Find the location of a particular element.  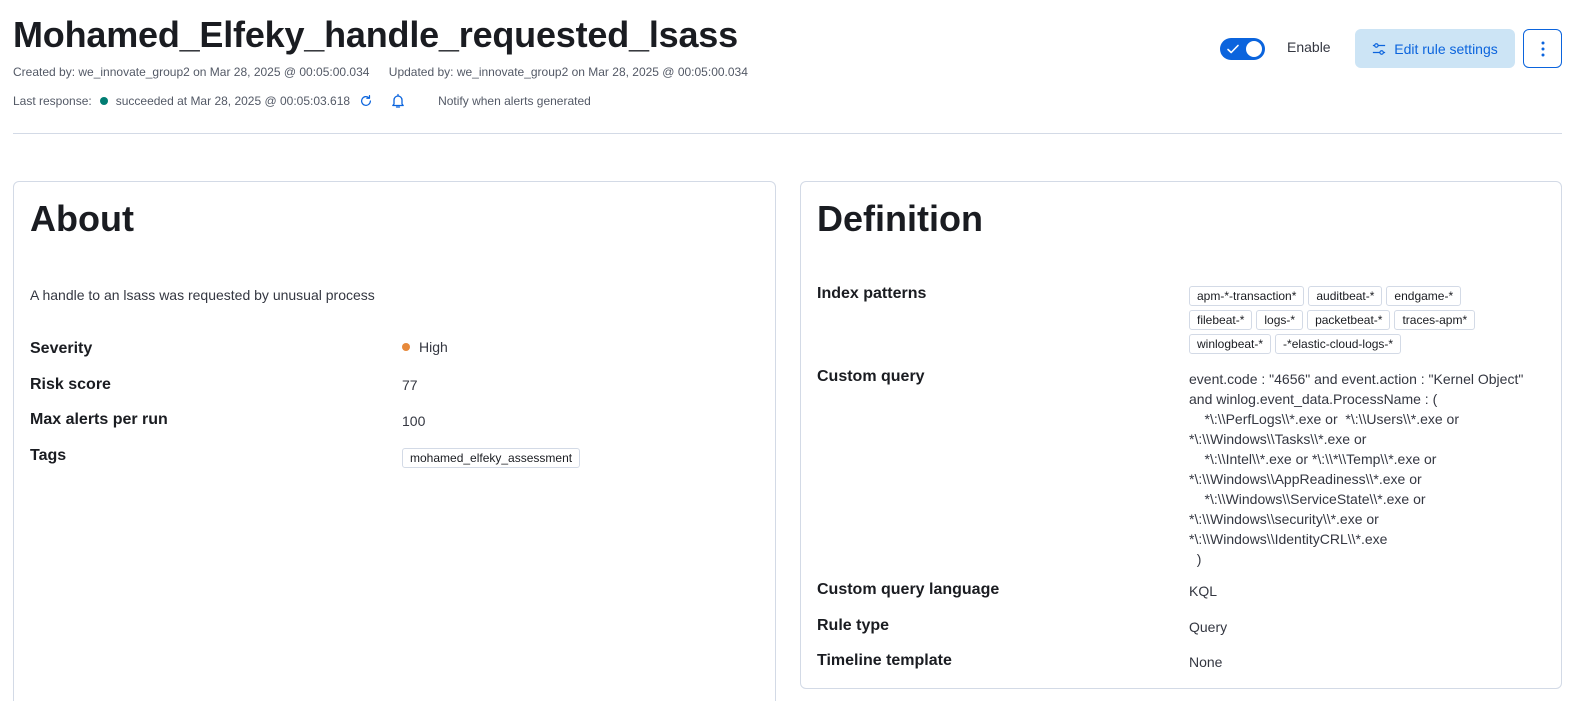

tags-label: Tags is located at coordinates (48, 455).